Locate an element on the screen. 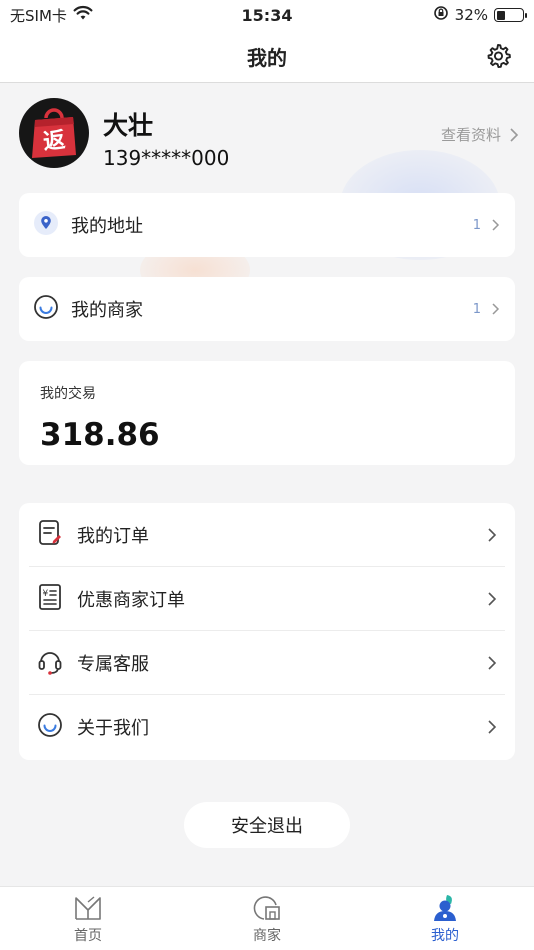 The height and width of the screenshot is (950, 534). tab-label: 首页 is located at coordinates (88, 936).